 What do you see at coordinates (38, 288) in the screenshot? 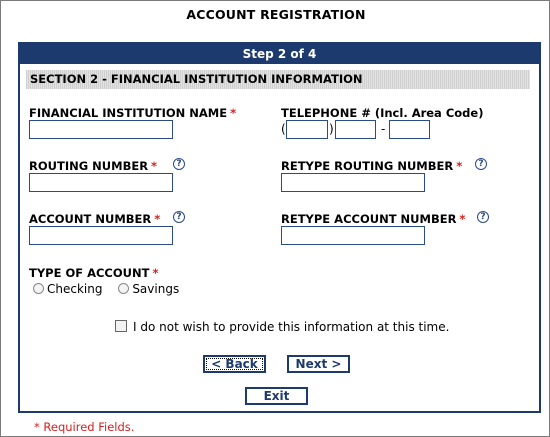
I see `checking-radio` at bounding box center [38, 288].